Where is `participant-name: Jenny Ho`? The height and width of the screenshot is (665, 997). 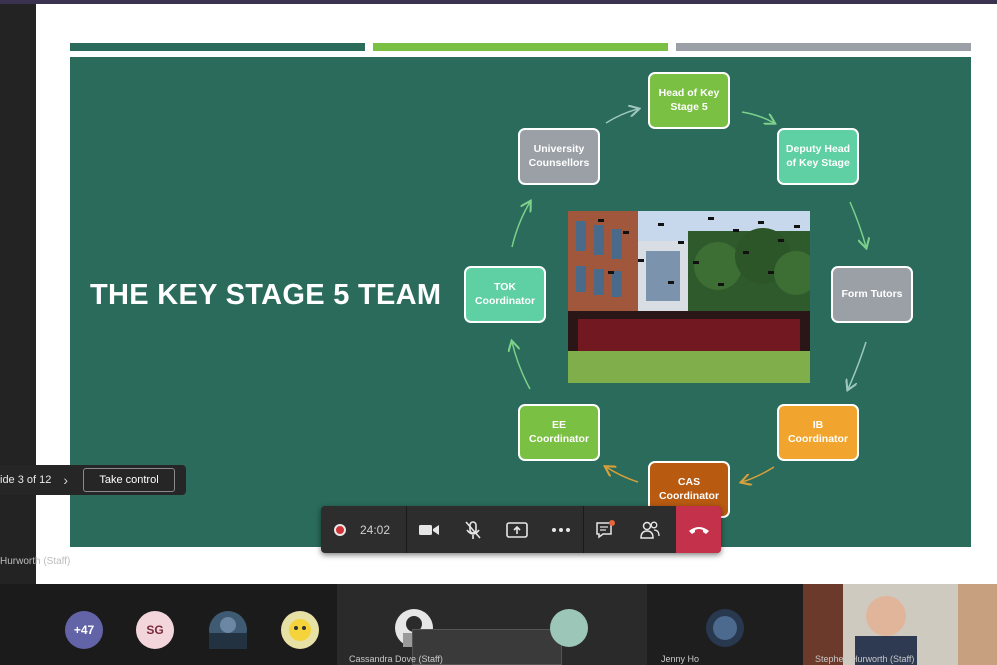
participant-name: Jenny Ho is located at coordinates (680, 659).